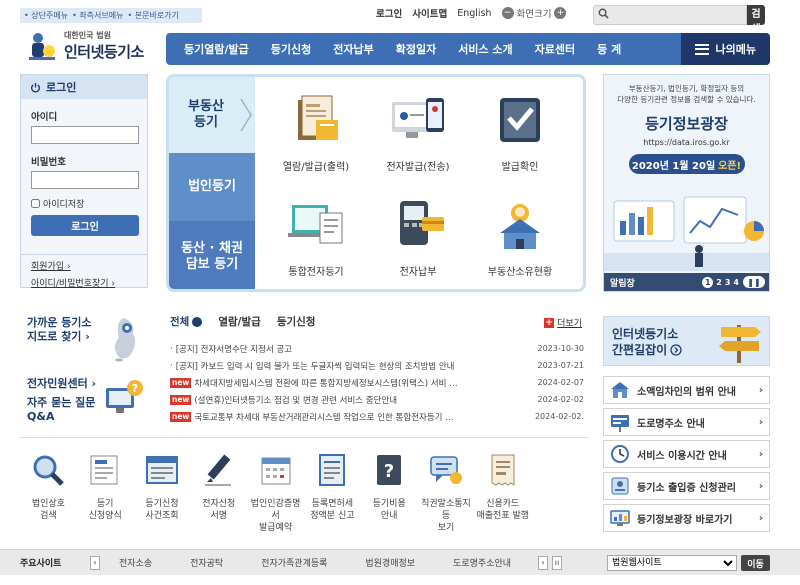 This screenshot has width=800, height=585. Describe the element at coordinates (152, 15) in the screenshot. I see `skip-link-content: • 본문바로가기` at that location.